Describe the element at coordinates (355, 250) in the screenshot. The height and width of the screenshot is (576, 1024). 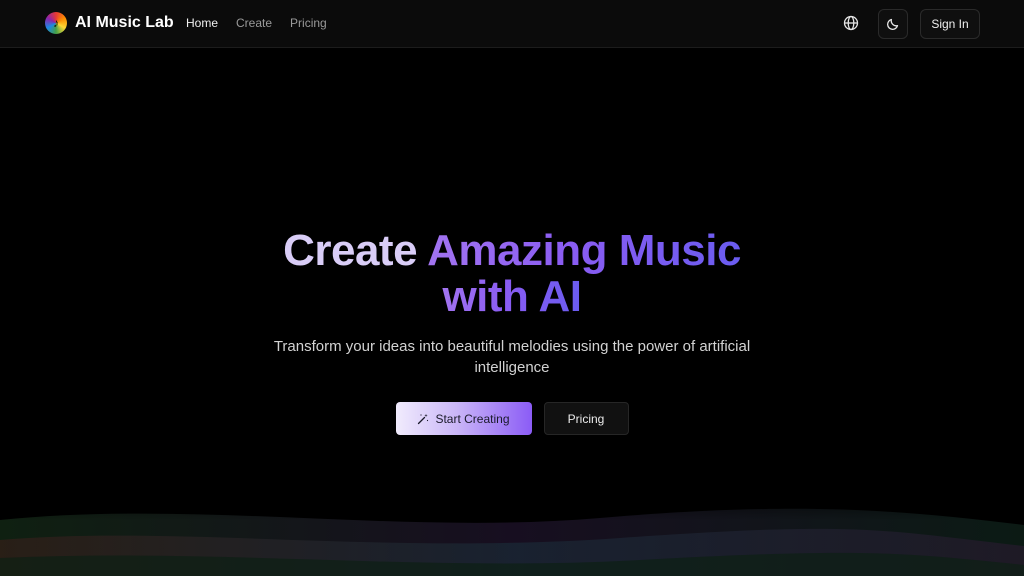
I see `headline-part1: Create` at that location.